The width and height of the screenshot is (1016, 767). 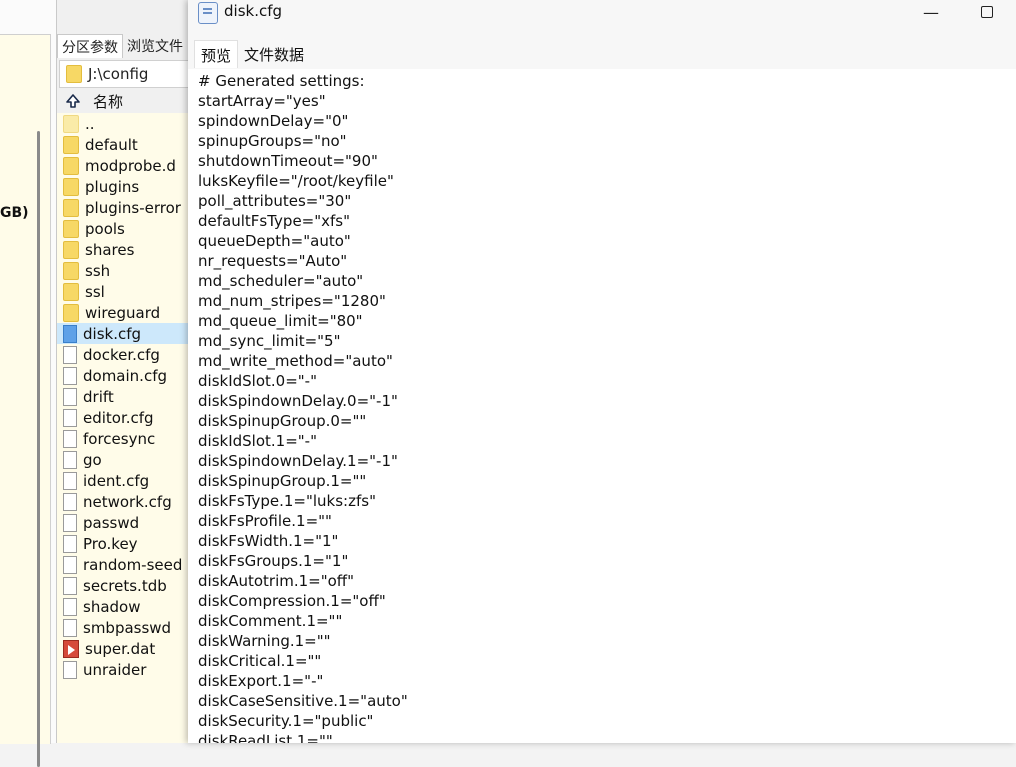 What do you see at coordinates (123, 459) in the screenshot?
I see `file-list-item: go` at bounding box center [123, 459].